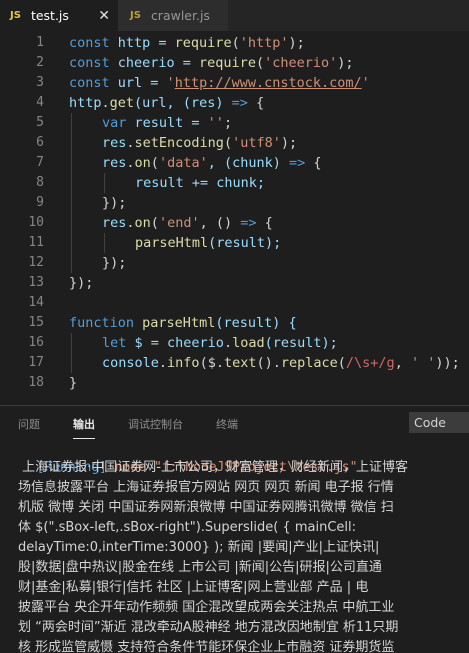 This screenshot has width=469, height=653. I want to click on code-text: http.get(url, (res) => {, so click(167, 103).